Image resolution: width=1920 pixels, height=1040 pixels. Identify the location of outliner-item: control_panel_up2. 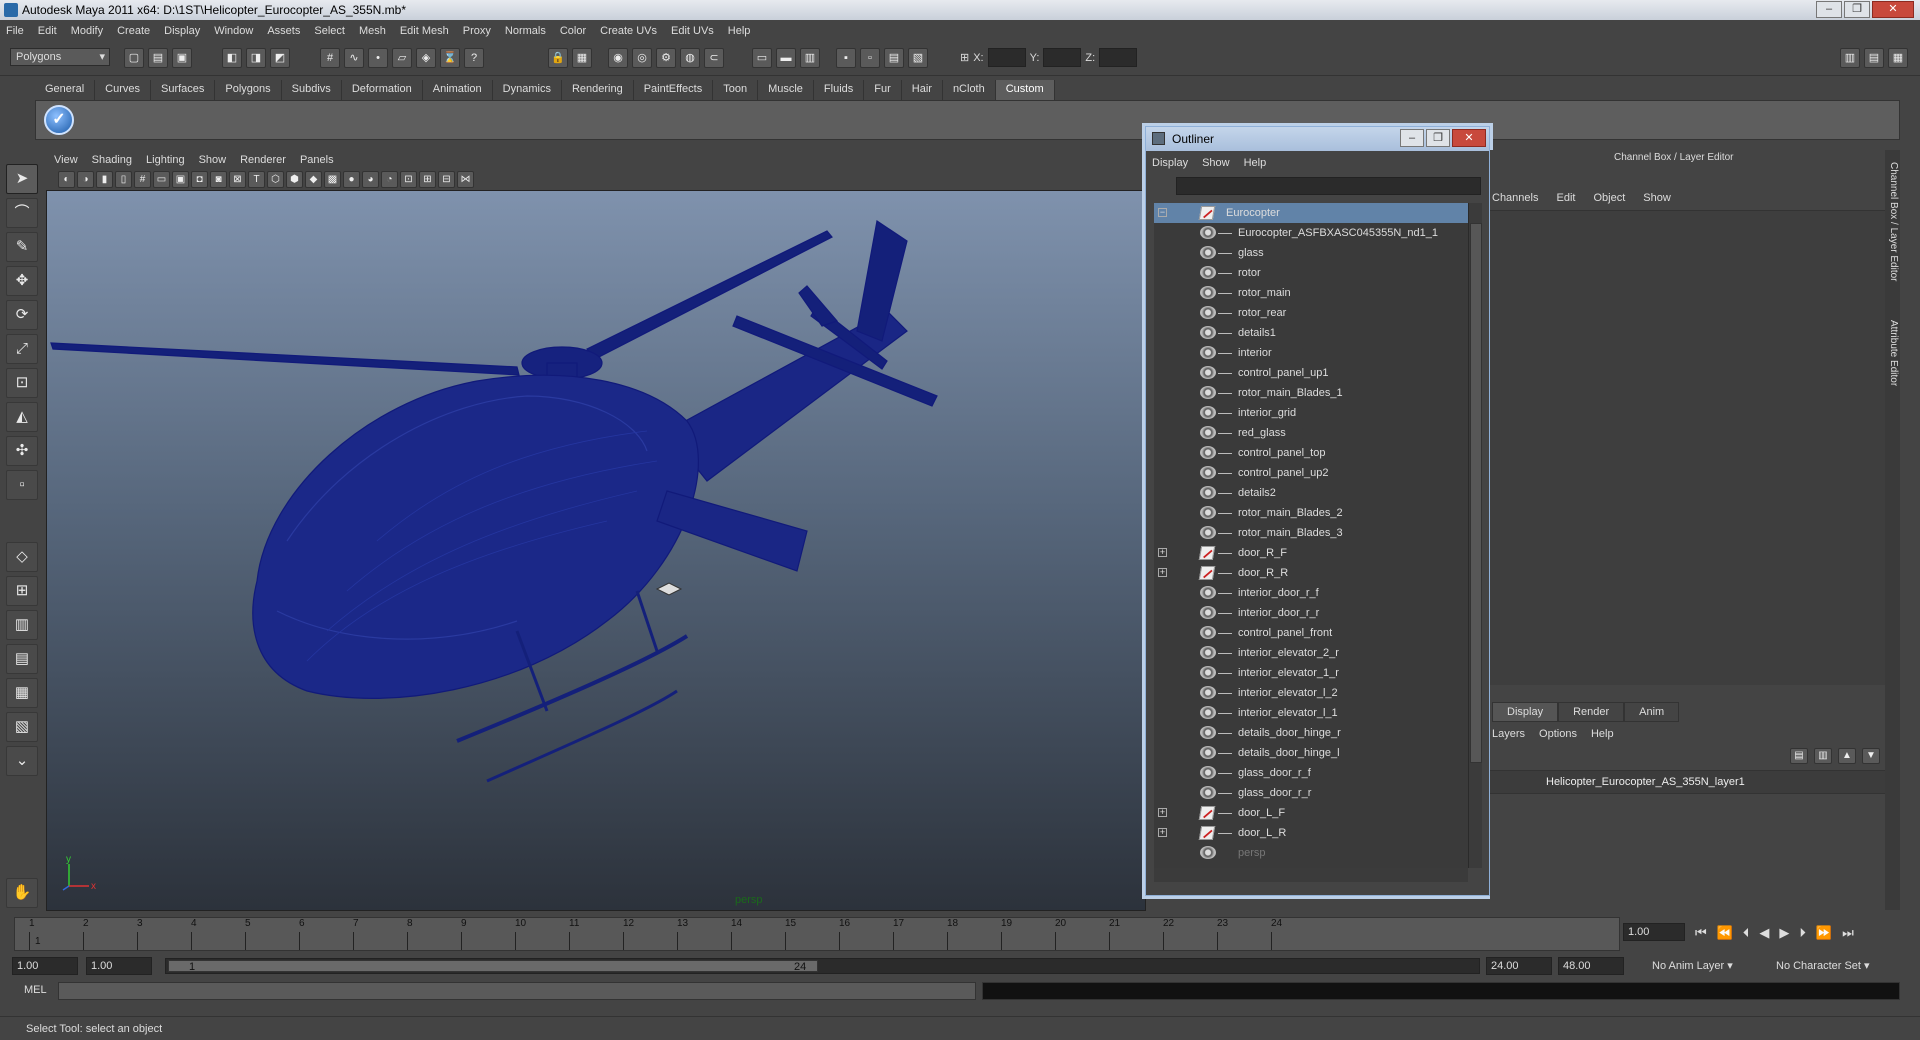
(1311, 473).